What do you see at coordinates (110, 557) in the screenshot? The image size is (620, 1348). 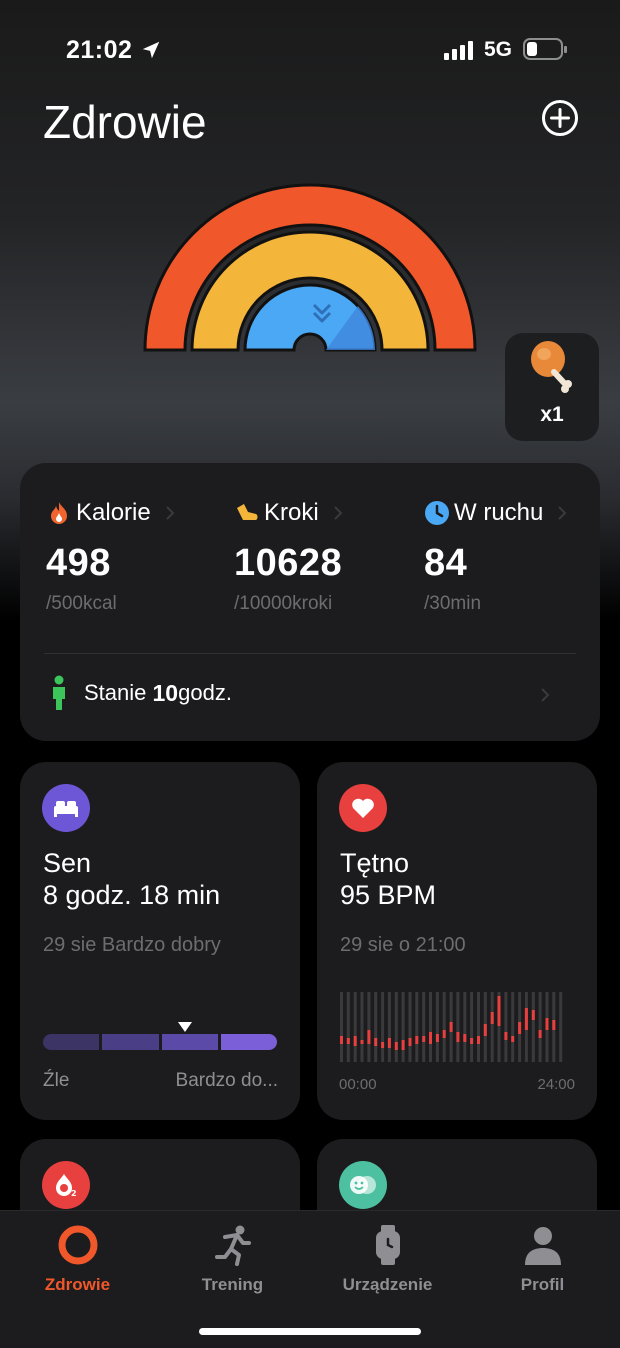 I see `metric-calories: Kalorie 498 /500kcal` at bounding box center [110, 557].